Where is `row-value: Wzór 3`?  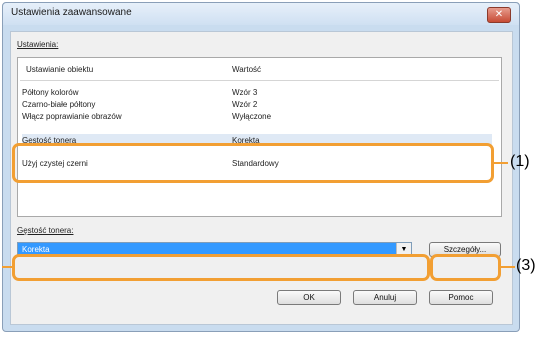
row-value: Wzór 3 is located at coordinates (245, 92).